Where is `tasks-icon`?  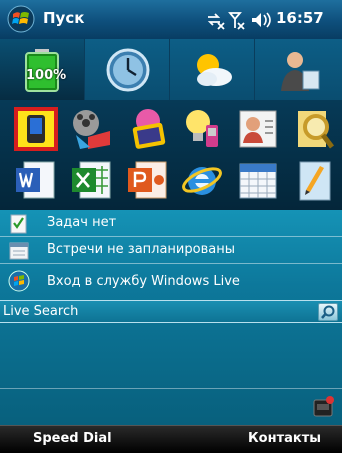 tasks-icon is located at coordinates (18, 224).